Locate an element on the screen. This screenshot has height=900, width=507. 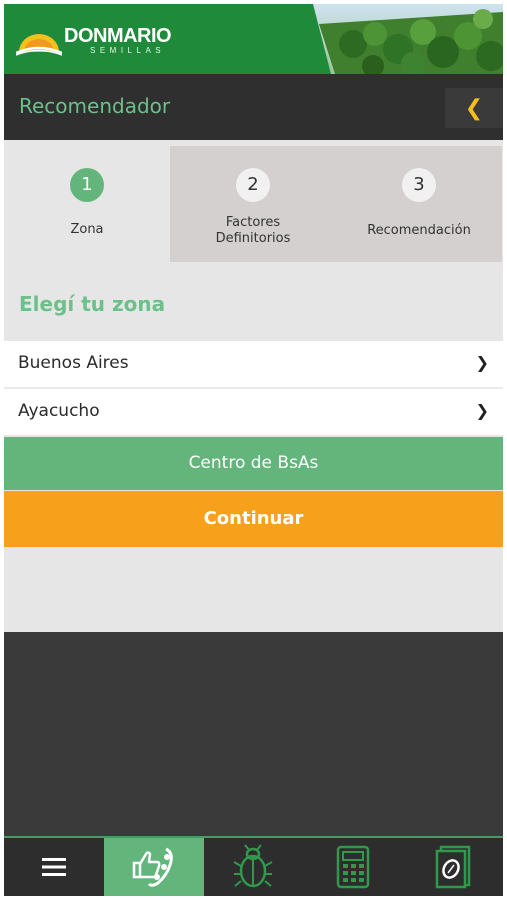
step-label: Zona is located at coordinates (87, 229).